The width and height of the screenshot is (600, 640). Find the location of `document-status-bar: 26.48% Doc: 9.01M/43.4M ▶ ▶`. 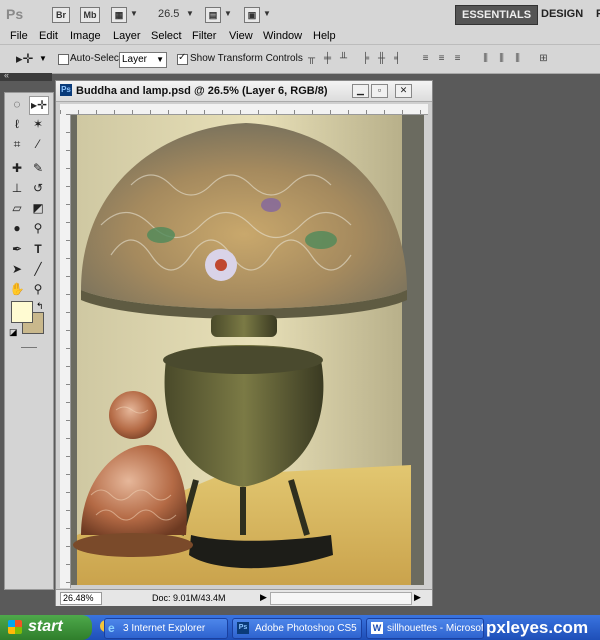

document-status-bar: 26.48% Doc: 9.01M/43.4M ▶ ▶ is located at coordinates (244, 597).